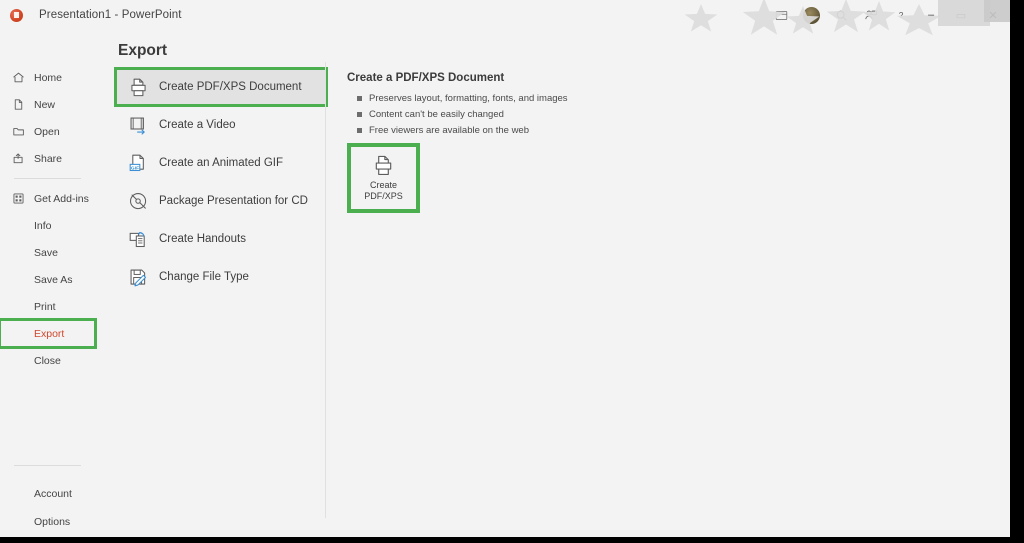 This screenshot has width=1024, height=543. Describe the element at coordinates (138, 239) in the screenshot. I see `handouts-icon` at that location.